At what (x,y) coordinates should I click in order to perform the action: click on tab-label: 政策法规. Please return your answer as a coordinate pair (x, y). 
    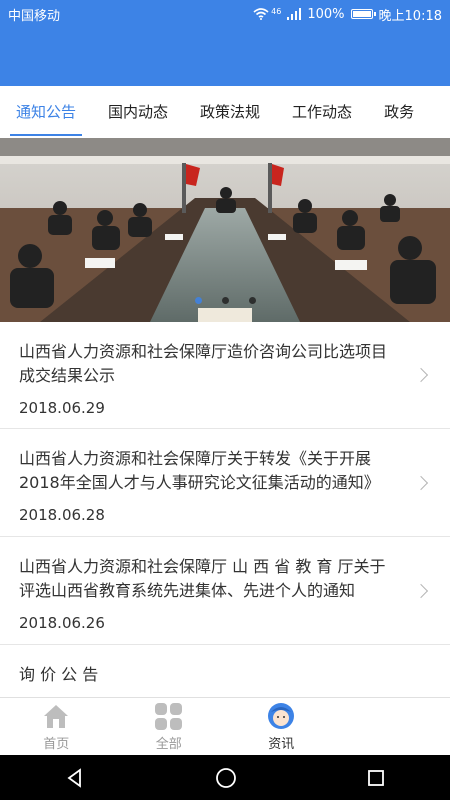
    Looking at the image, I should click on (230, 112).